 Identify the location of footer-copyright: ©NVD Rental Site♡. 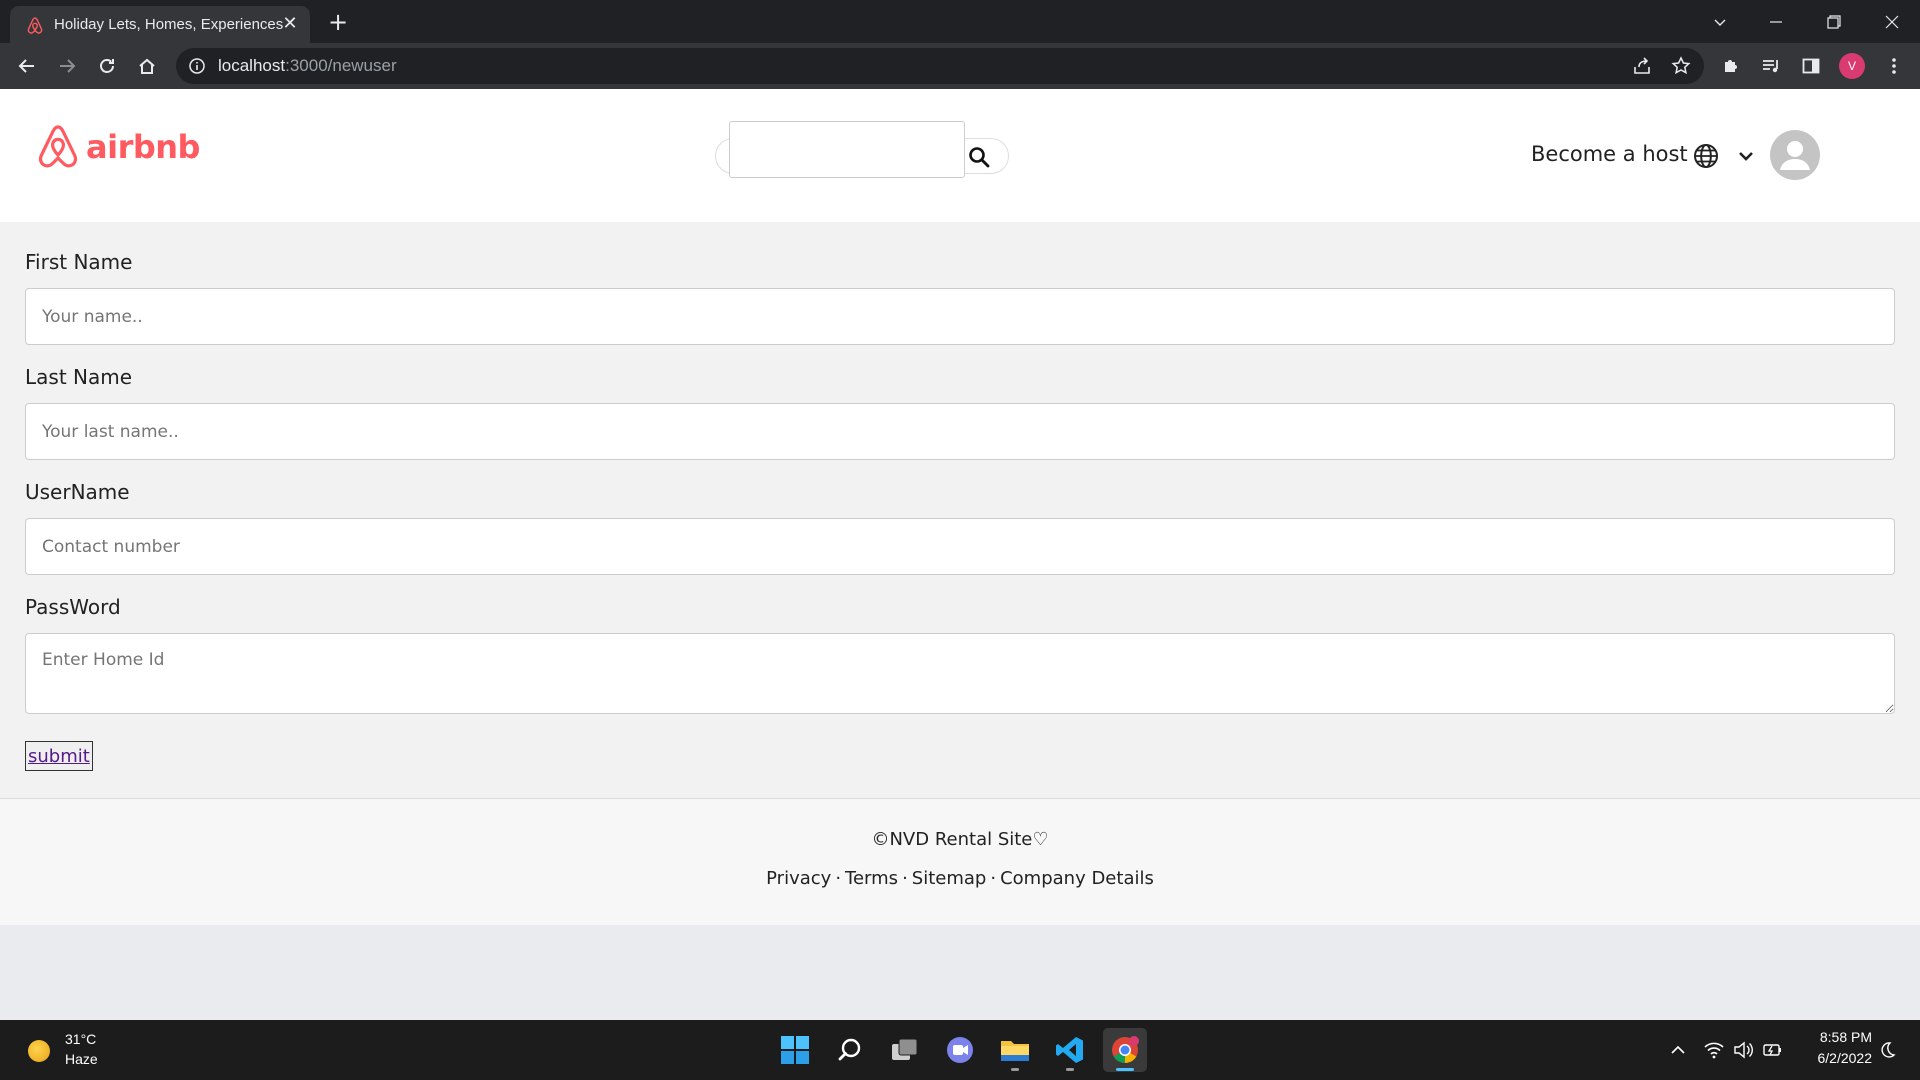
(960, 839).